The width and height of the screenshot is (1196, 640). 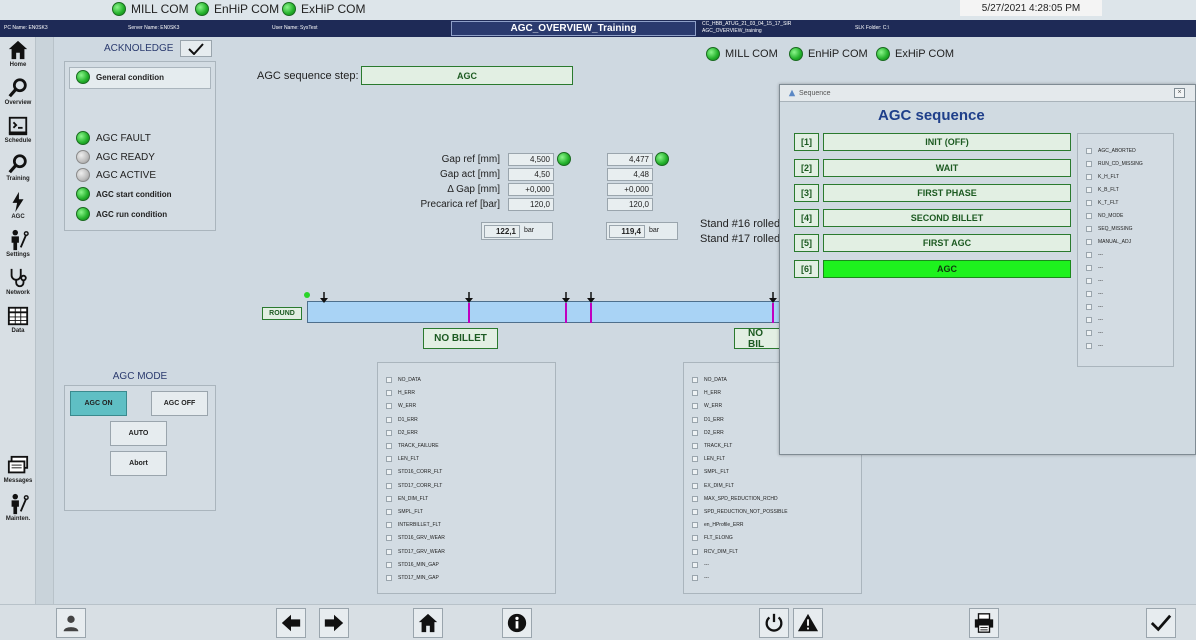 What do you see at coordinates (26, 28) in the screenshot?
I see `pc-name: PC Name: EN0SK3` at bounding box center [26, 28].